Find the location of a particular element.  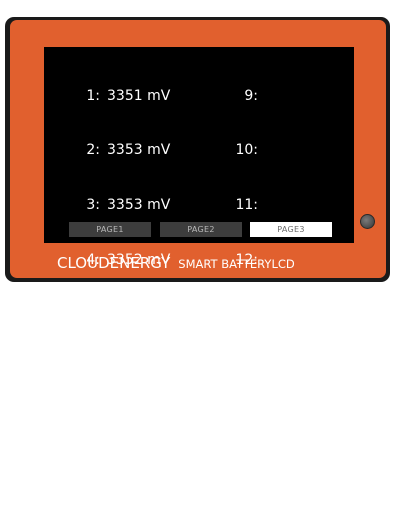

cell-index: 11: is located at coordinates (246, 205).